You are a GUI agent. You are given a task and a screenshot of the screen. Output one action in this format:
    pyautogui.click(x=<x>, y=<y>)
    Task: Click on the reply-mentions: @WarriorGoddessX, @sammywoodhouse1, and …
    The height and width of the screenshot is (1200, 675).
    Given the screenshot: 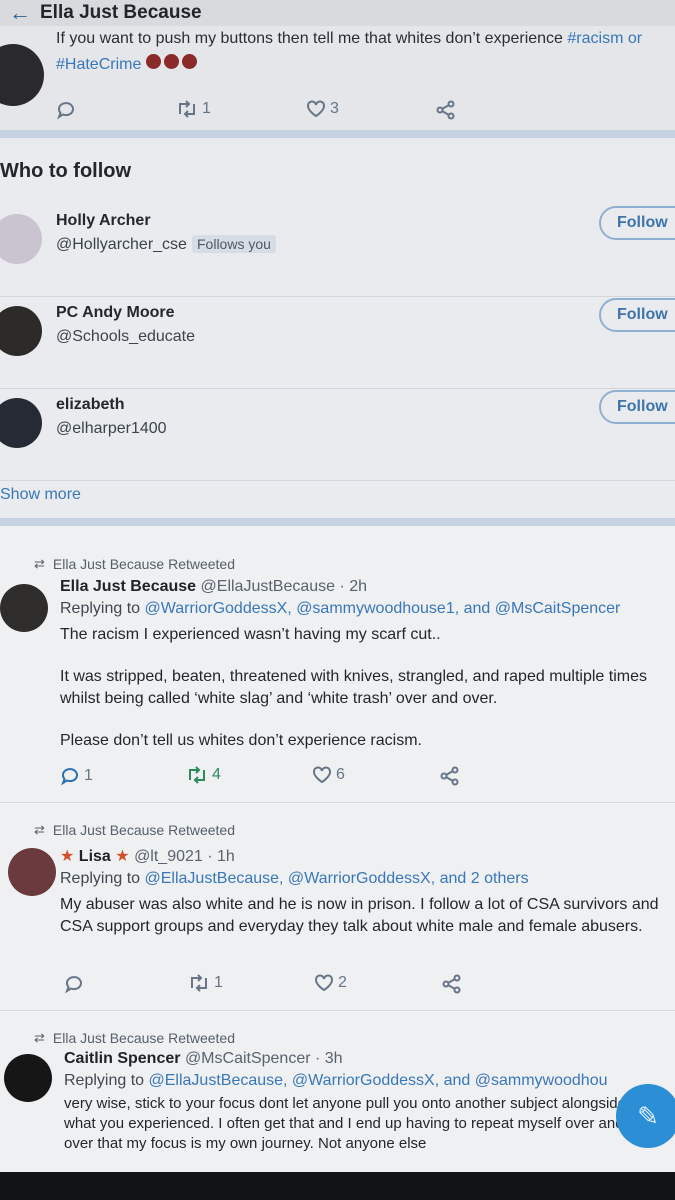 What is the action you would take?
    pyautogui.click(x=383, y=608)
    